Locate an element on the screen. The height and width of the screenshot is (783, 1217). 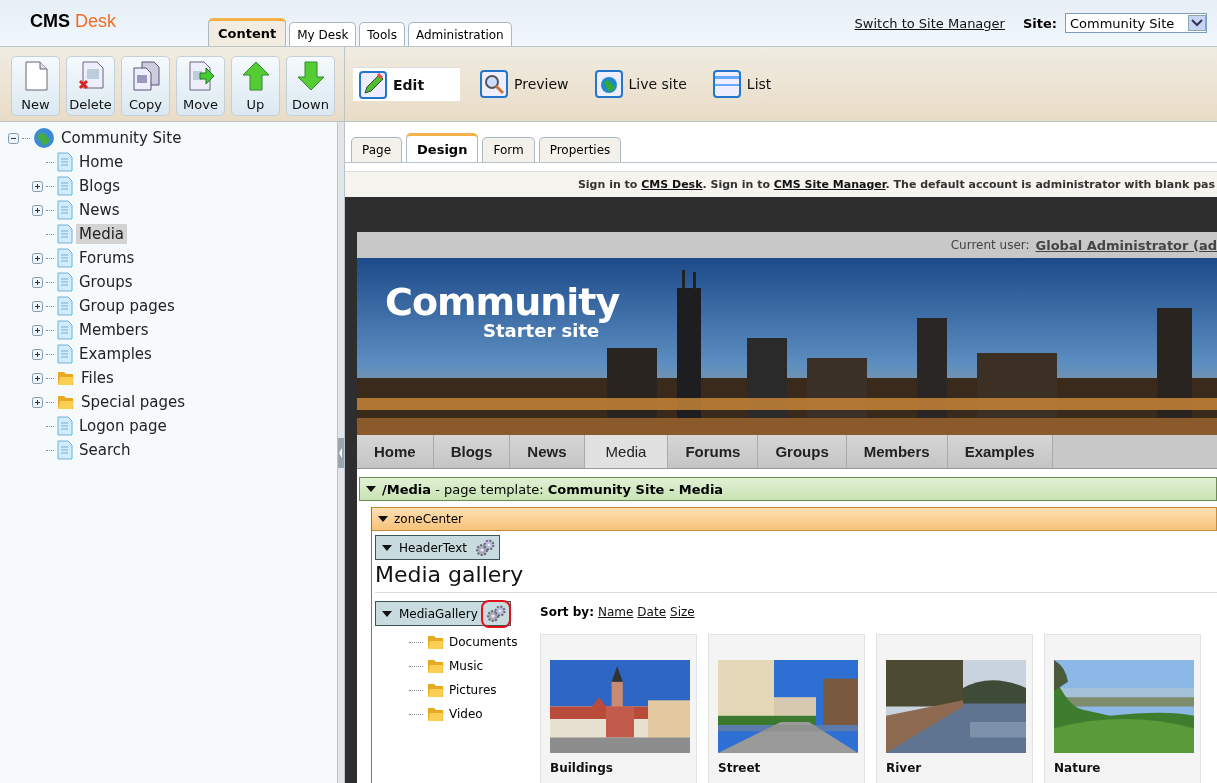
toolbar-button: Copy is located at coordinates (145, 86).